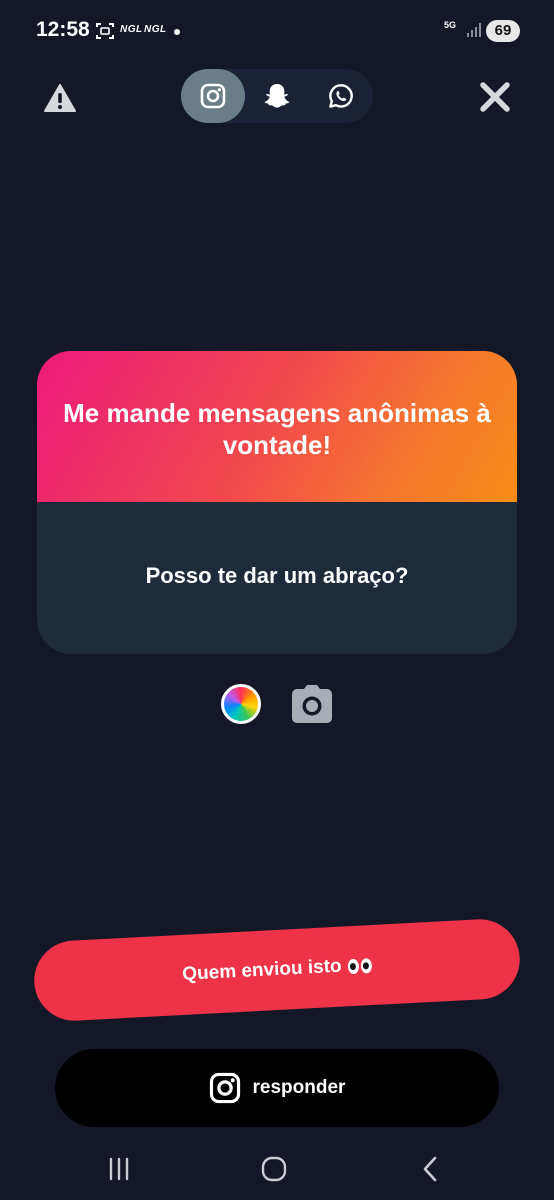 The width and height of the screenshot is (554, 1200). I want to click on reply-button: responder, so click(277, 1088).